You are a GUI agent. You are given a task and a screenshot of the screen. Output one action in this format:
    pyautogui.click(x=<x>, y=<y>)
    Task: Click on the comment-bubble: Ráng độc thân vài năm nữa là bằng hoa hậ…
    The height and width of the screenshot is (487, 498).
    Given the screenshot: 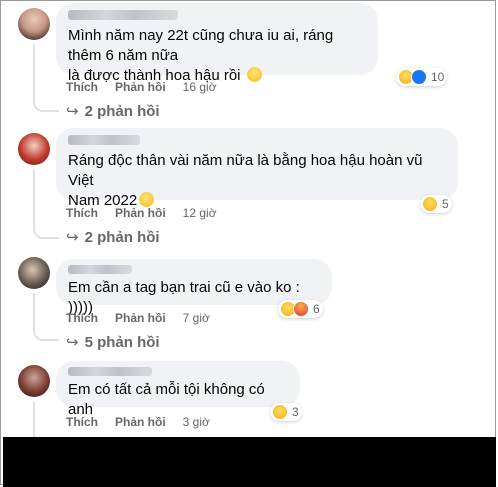 What is the action you would take?
    pyautogui.click(x=257, y=168)
    